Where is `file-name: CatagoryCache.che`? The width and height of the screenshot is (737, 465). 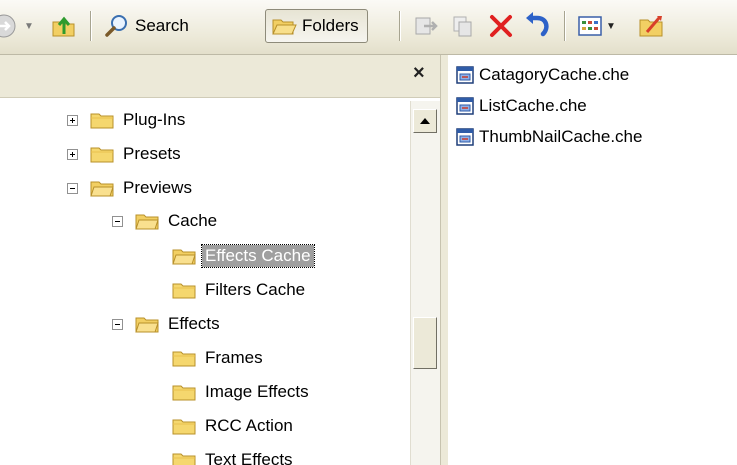 file-name: CatagoryCache.che is located at coordinates (554, 74).